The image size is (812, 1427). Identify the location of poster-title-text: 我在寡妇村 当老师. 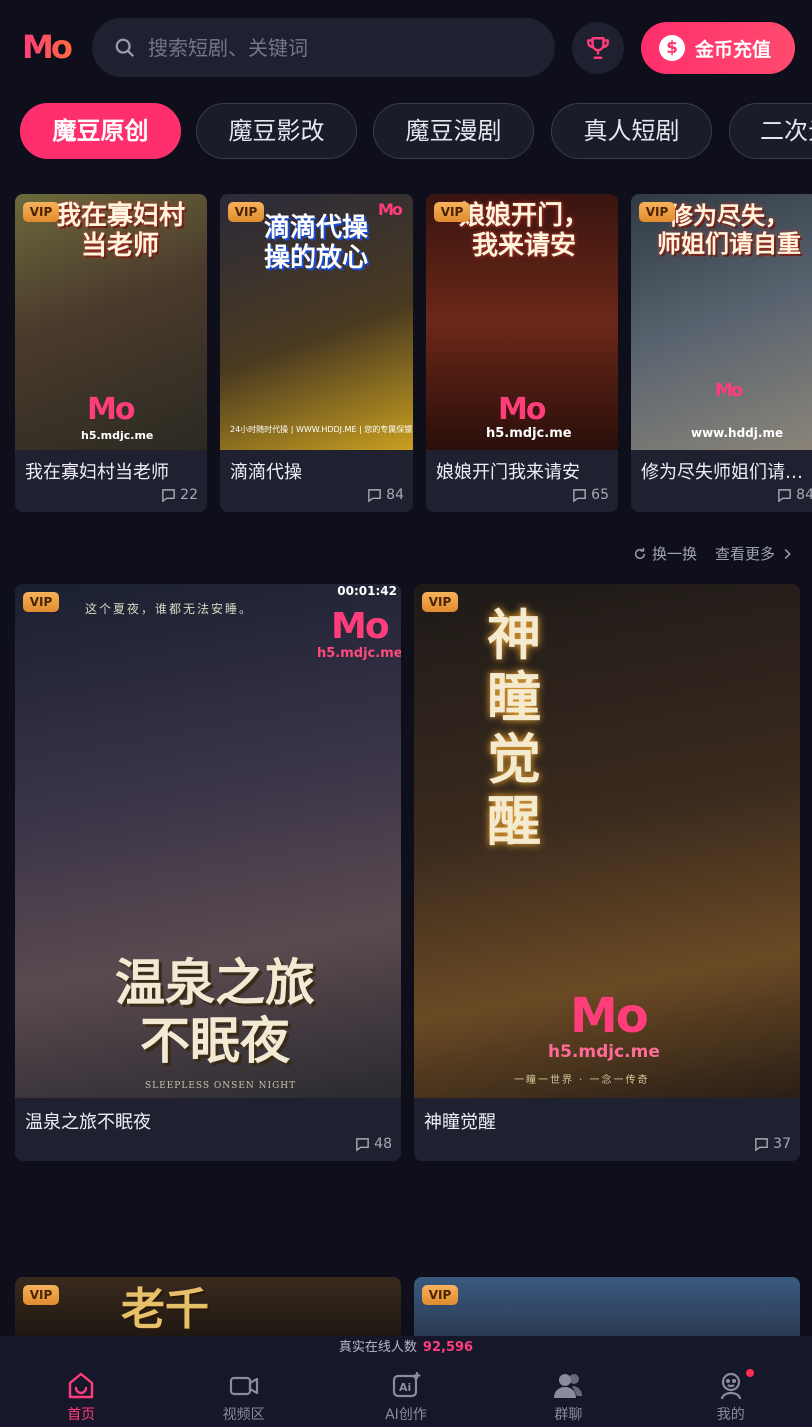
(119, 231).